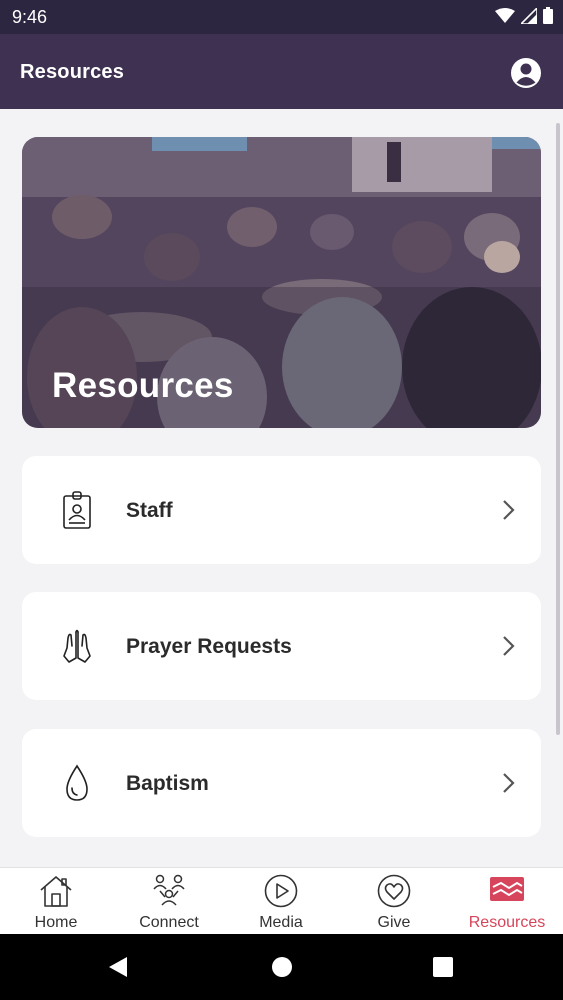 Image resolution: width=563 pixels, height=1000 pixels. Describe the element at coordinates (77, 782) in the screenshot. I see `water-drop-icon` at that location.